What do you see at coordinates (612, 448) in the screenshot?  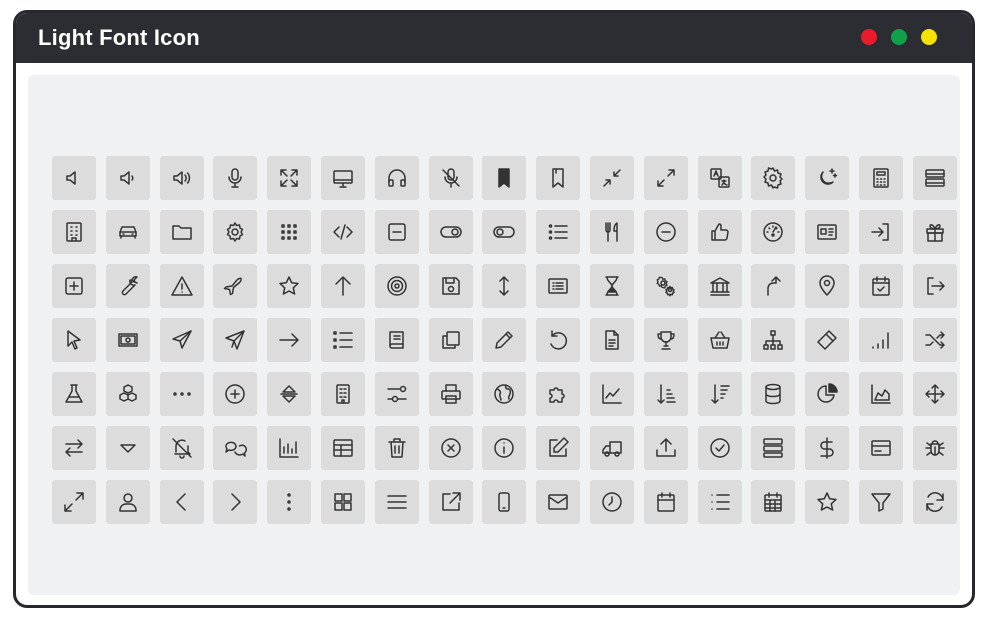 I see `truck-icon` at bounding box center [612, 448].